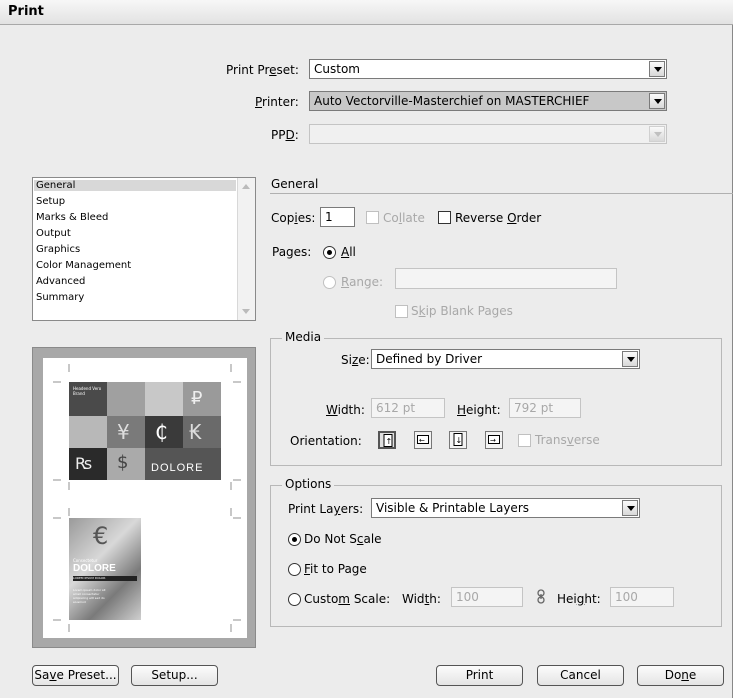  Describe the element at coordinates (329, 282) in the screenshot. I see `pages-range-radio` at that location.